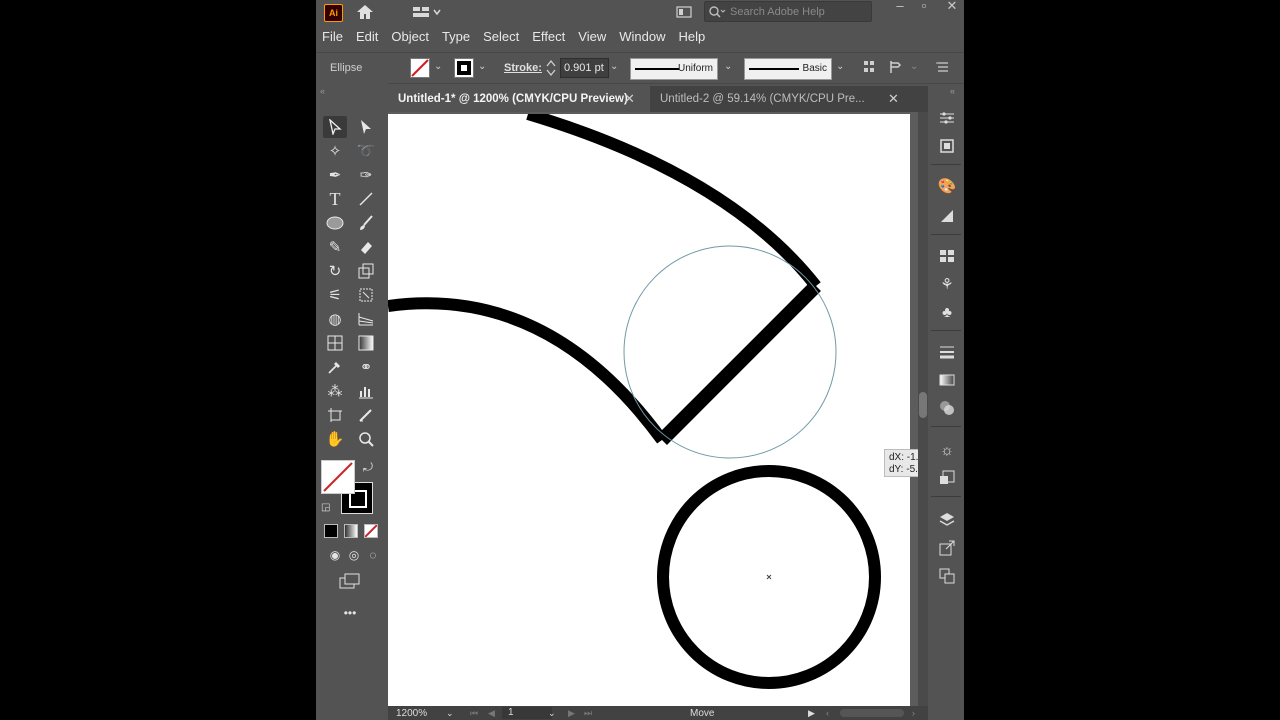 This screenshot has width=1280, height=720. I want to click on tab-untitled-1: Untitled-1* @ 1200% (CMYK/CPU Preview), so click(519, 99).